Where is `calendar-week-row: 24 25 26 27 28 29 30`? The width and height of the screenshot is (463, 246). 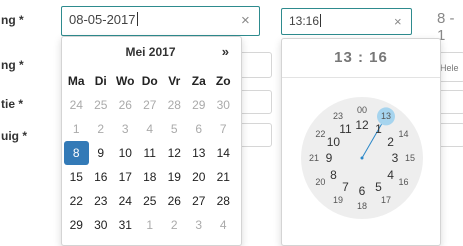
calendar-week-row: 24 25 26 27 28 29 30 is located at coordinates (150, 105).